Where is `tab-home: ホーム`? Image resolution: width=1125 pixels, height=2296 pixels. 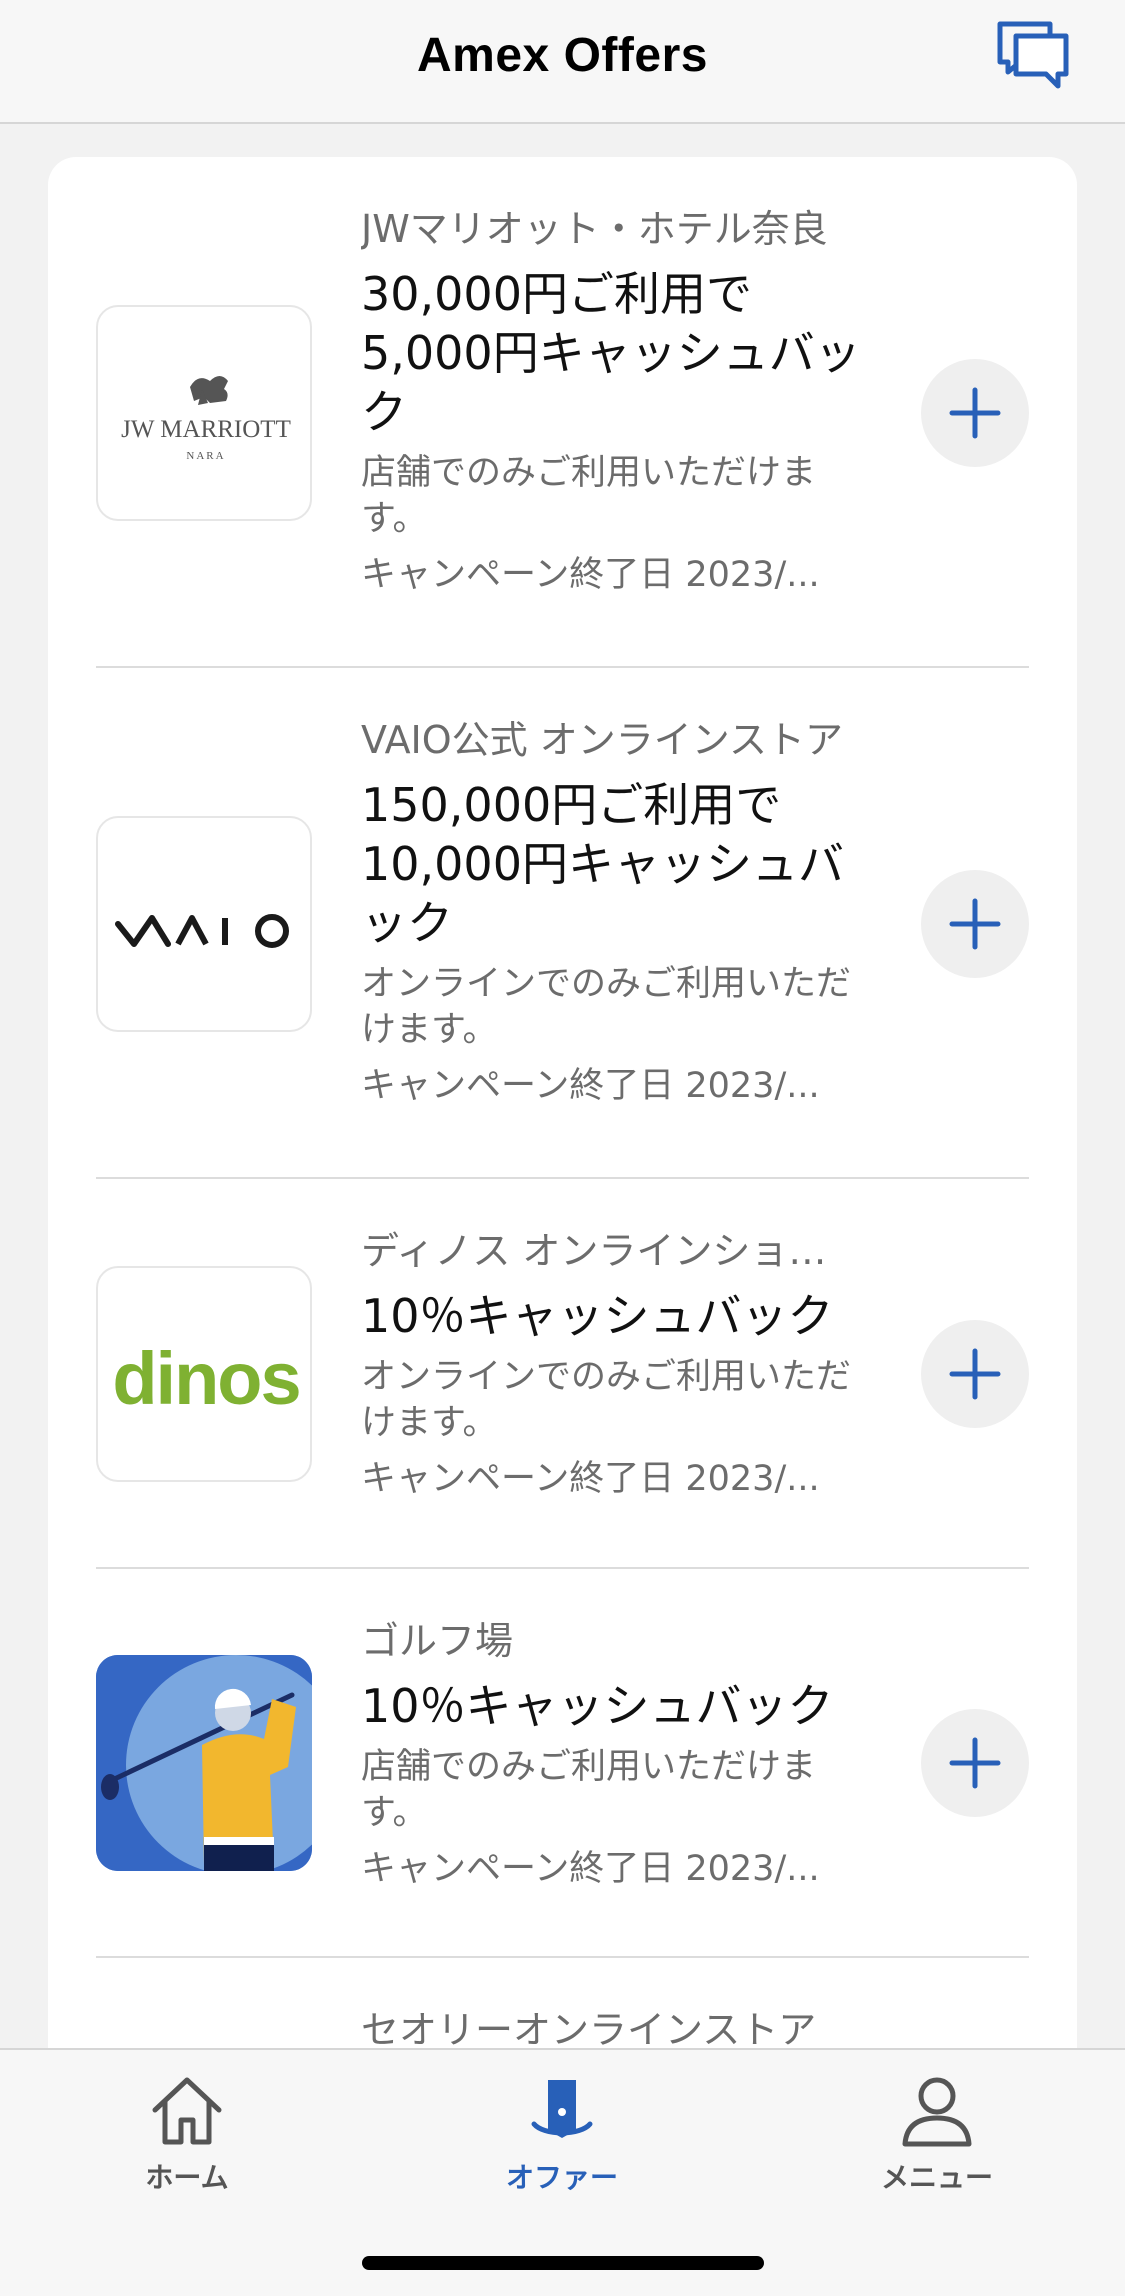 tab-home: ホーム is located at coordinates (187, 2132).